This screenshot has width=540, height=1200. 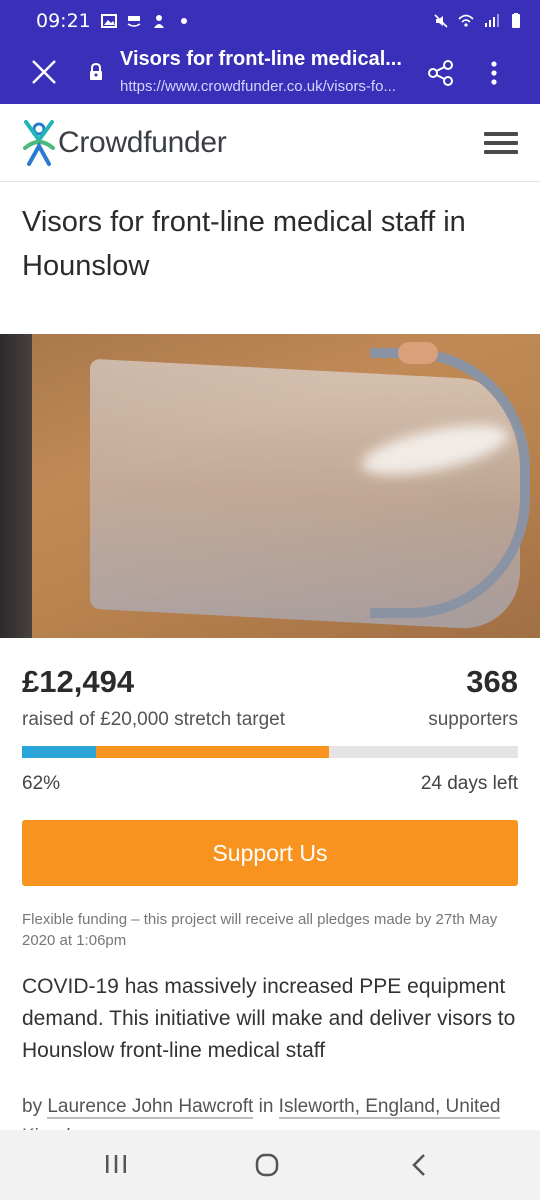 I want to click on crowdfunder-logo-icon, so click(x=39, y=143).